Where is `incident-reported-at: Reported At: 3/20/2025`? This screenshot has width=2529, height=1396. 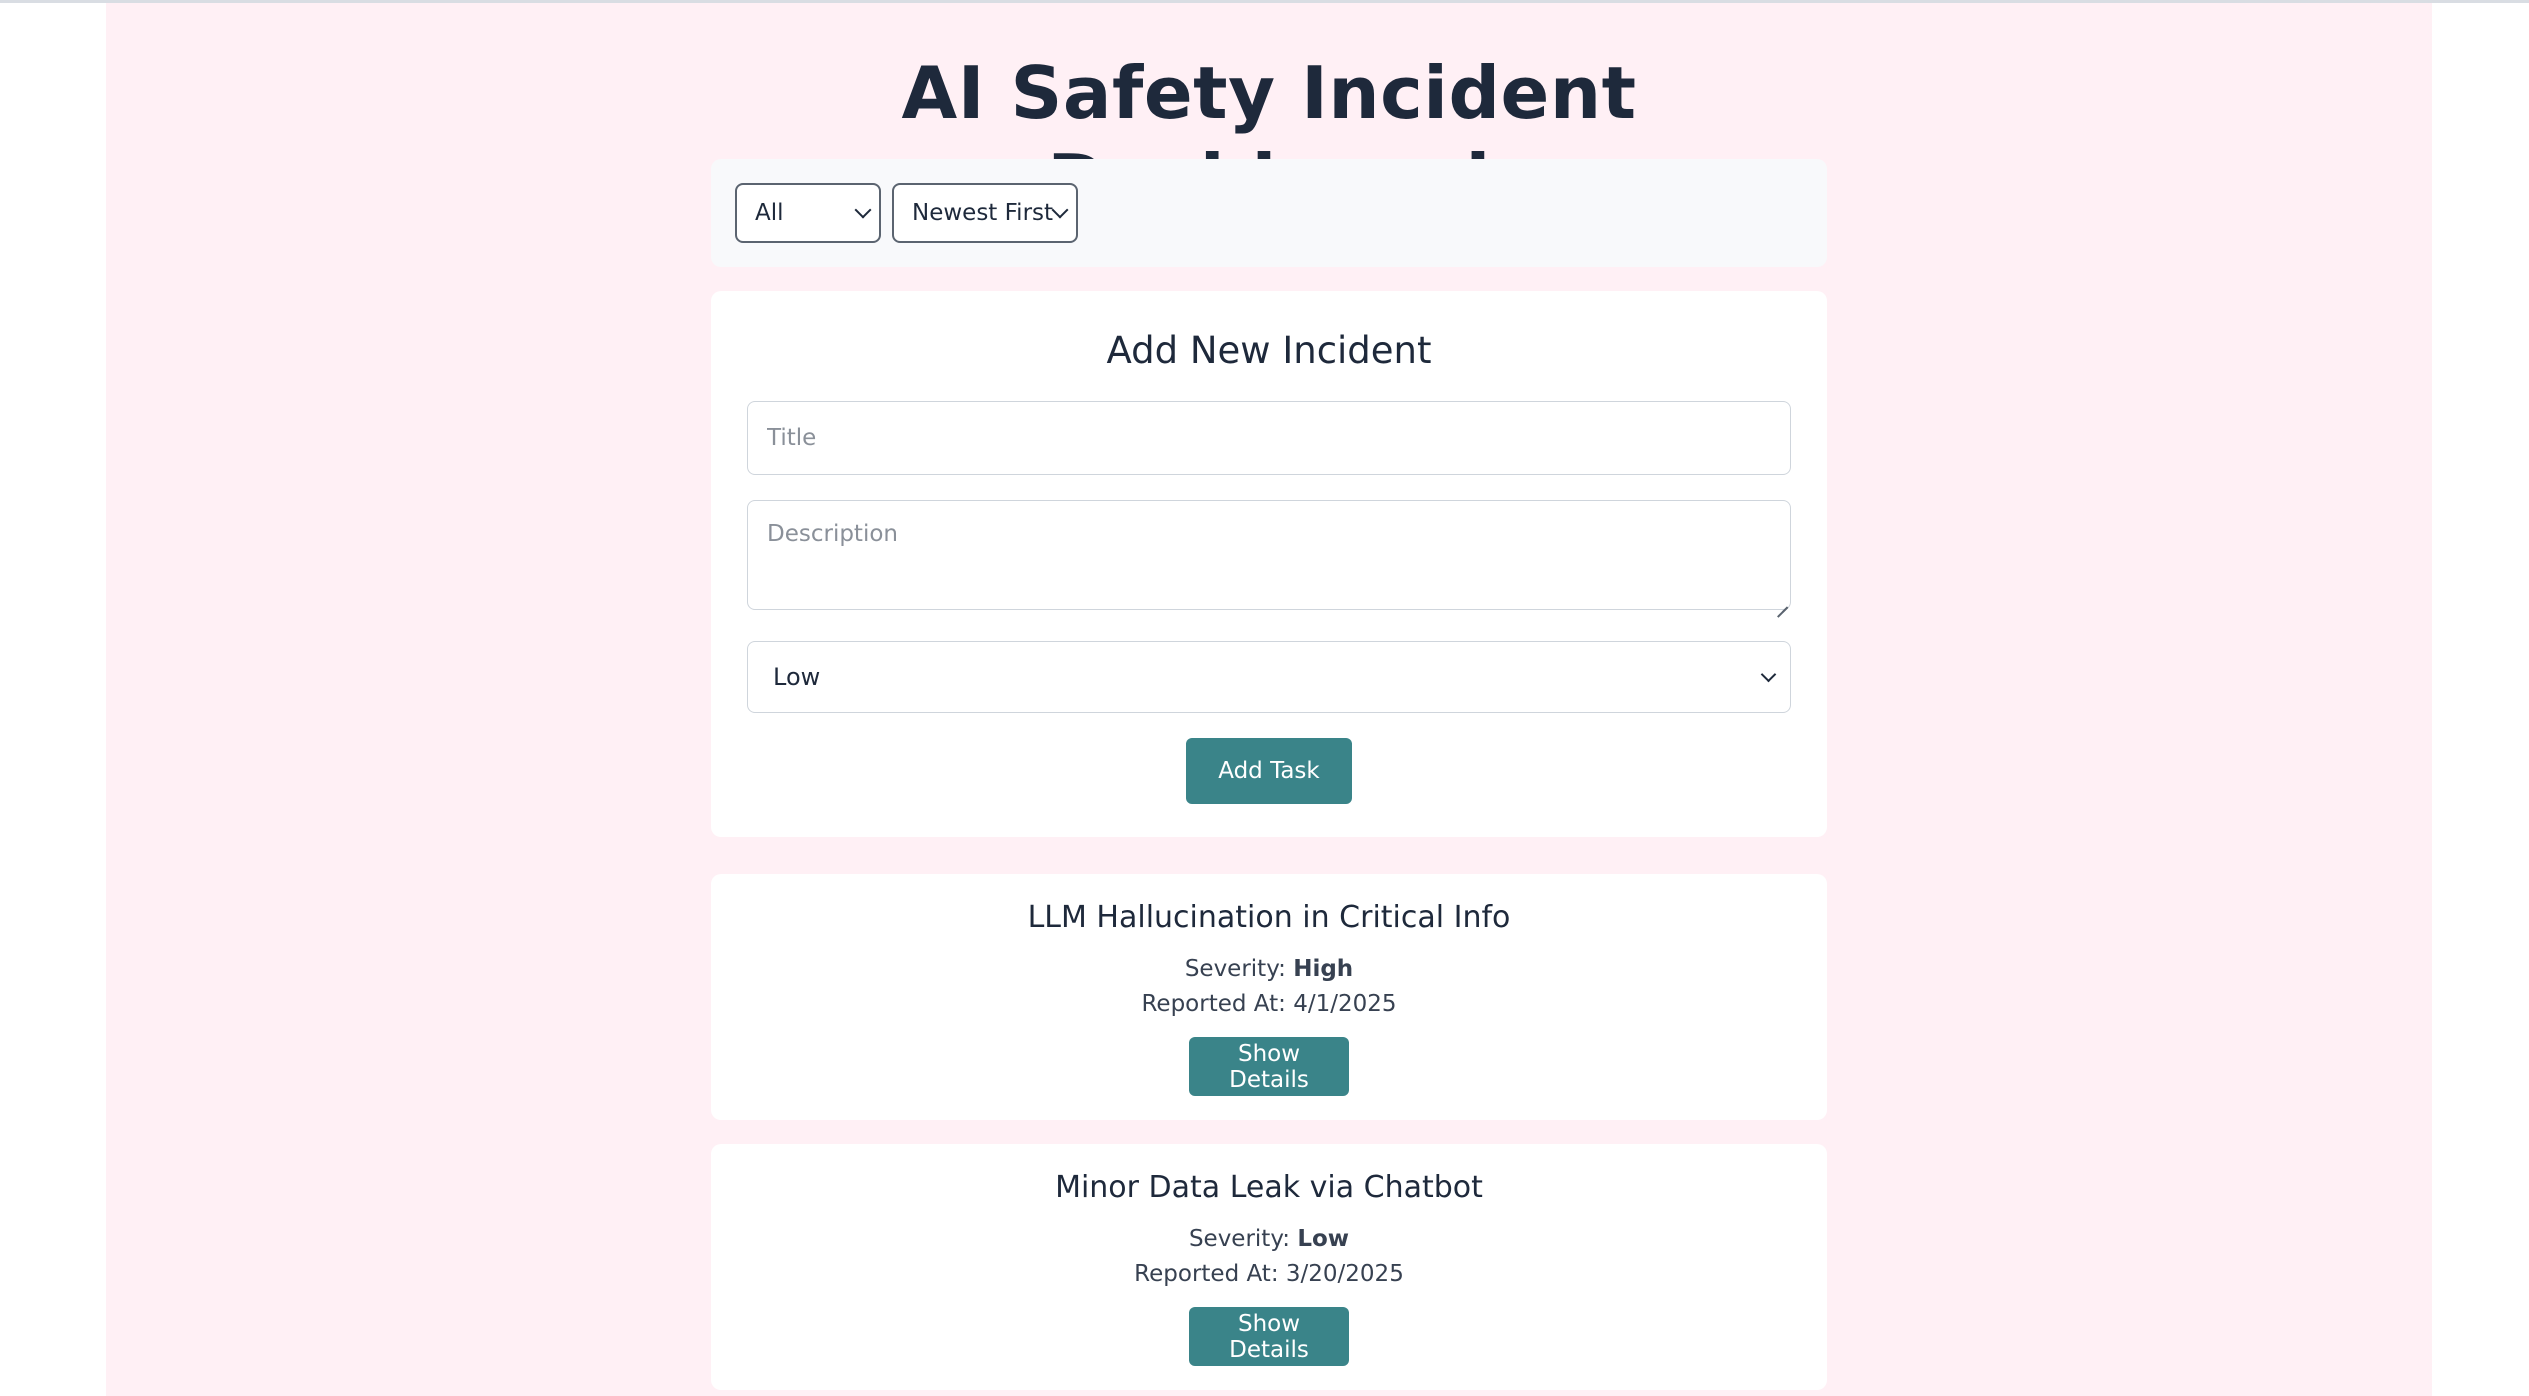 incident-reported-at: Reported At: 3/20/2025 is located at coordinates (1269, 1274).